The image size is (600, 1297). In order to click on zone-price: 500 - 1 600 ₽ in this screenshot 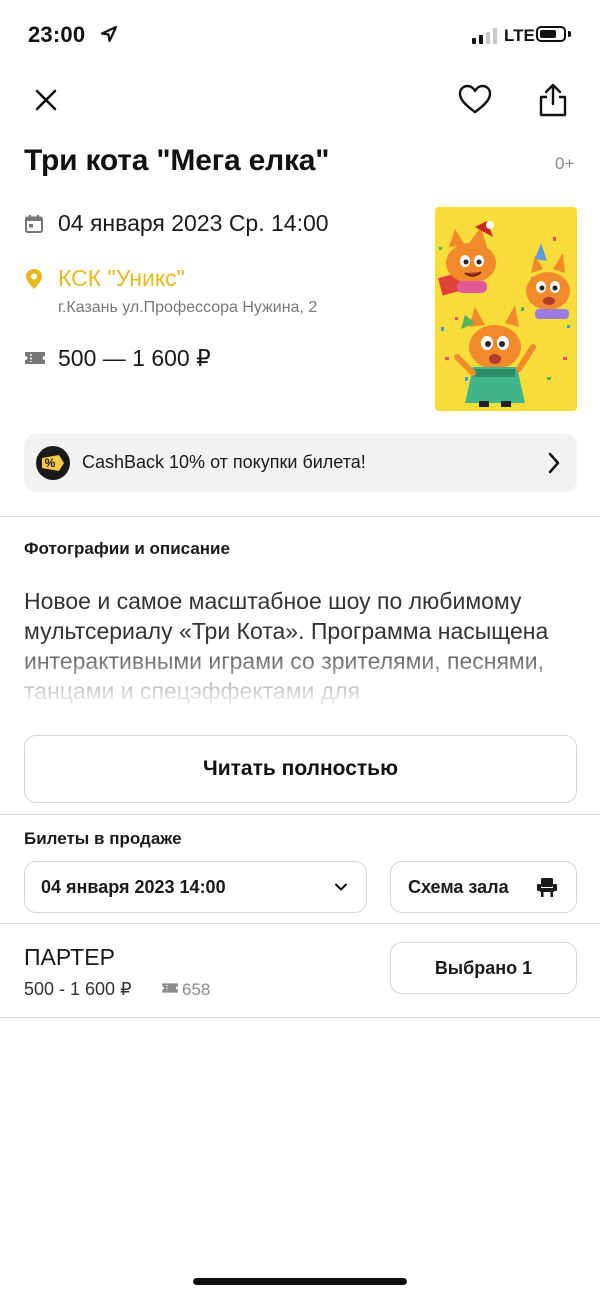, I will do `click(78, 989)`.